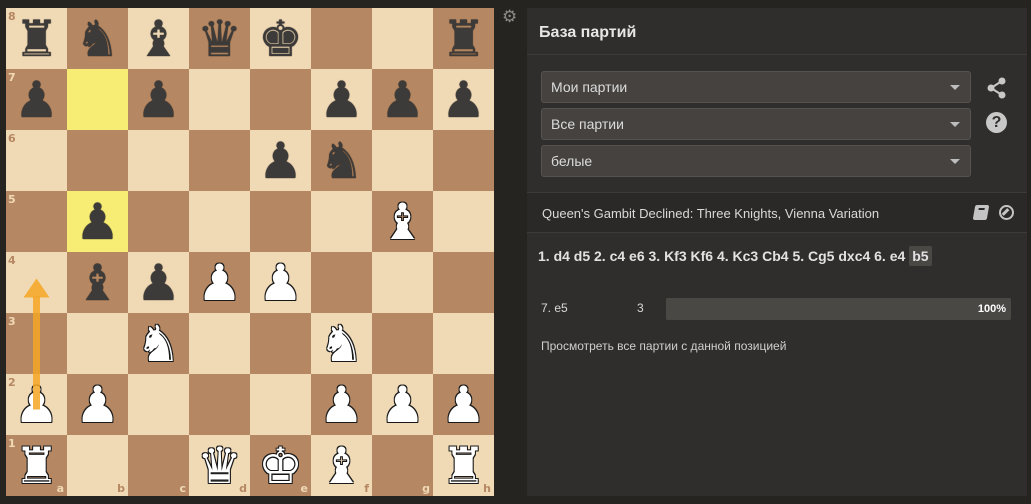 This screenshot has height=504, width=1031. I want to click on square-b5: ♟, so click(97, 221).